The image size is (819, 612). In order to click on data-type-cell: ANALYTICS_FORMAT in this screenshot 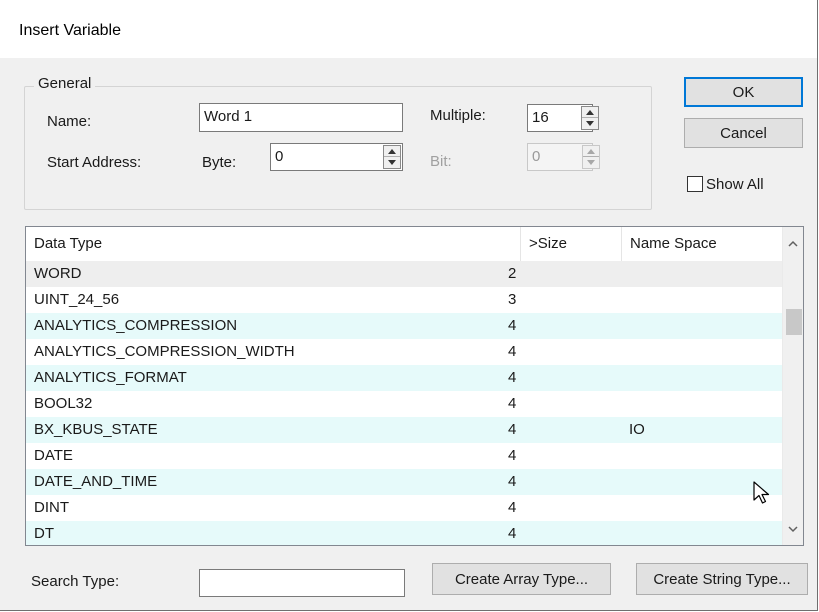, I will do `click(110, 377)`.